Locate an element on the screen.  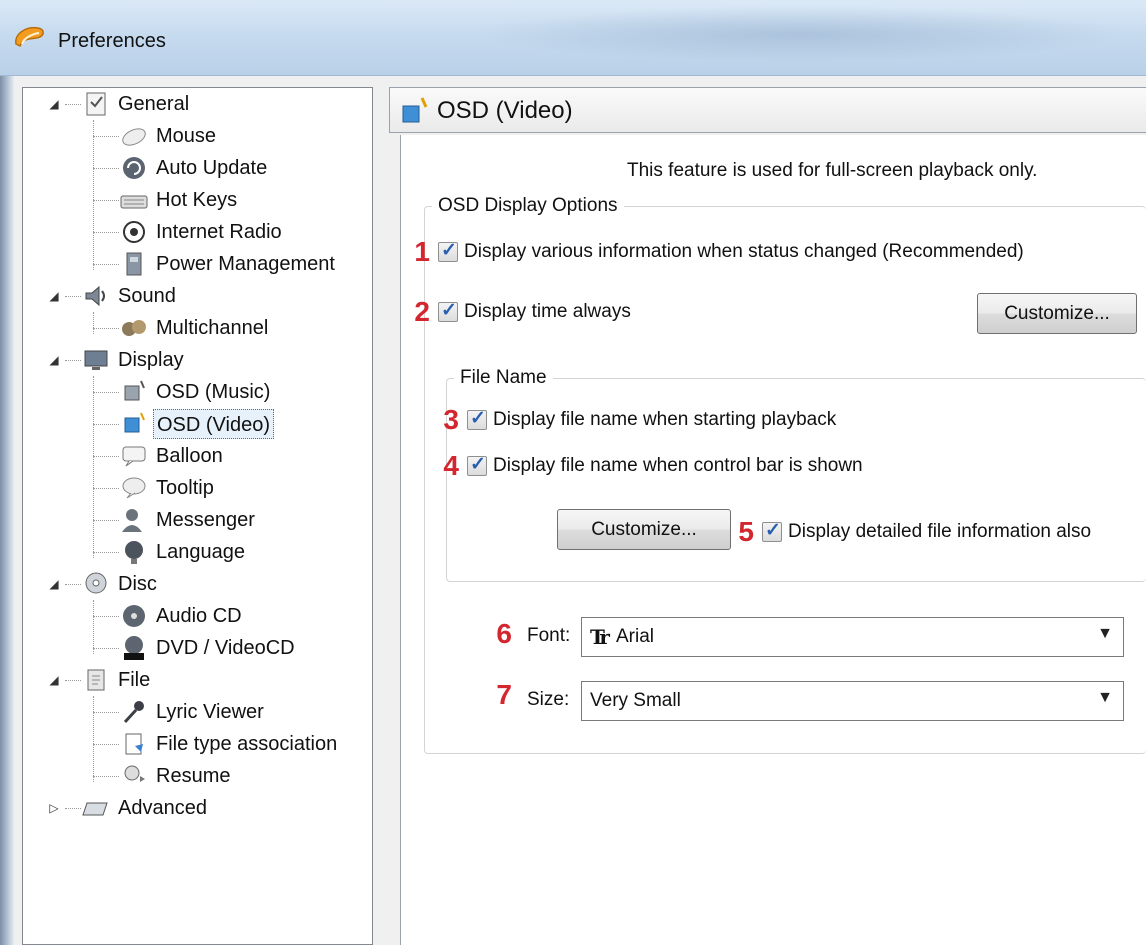
tree-item-label: Advanced is located at coordinates (162, 808).